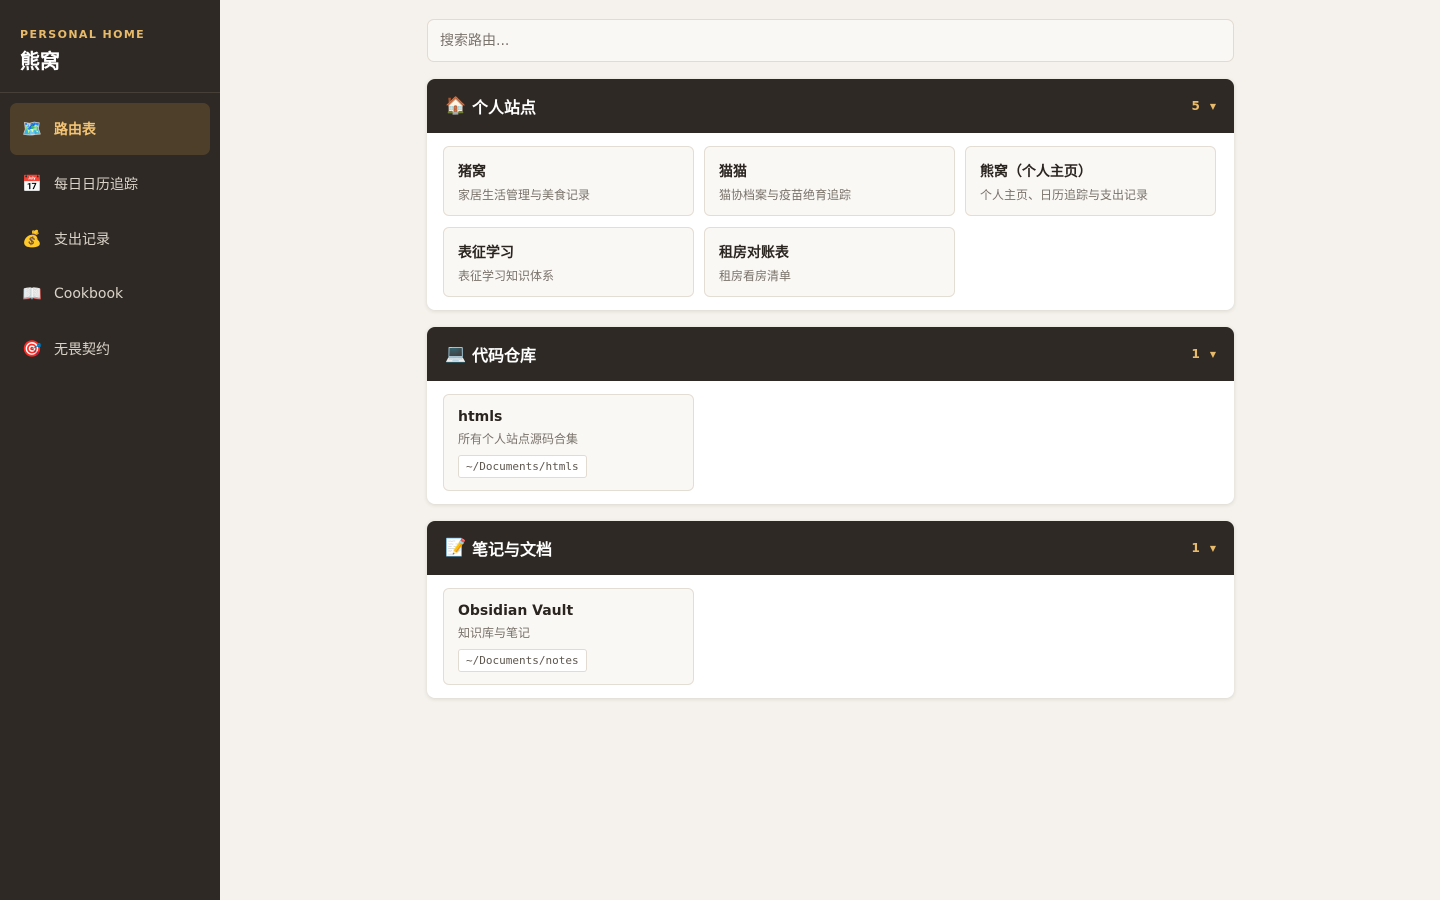 The width and height of the screenshot is (1440, 900). I want to click on route-card-description: 个人主页、日历追踪与支出记录, so click(1064, 195).